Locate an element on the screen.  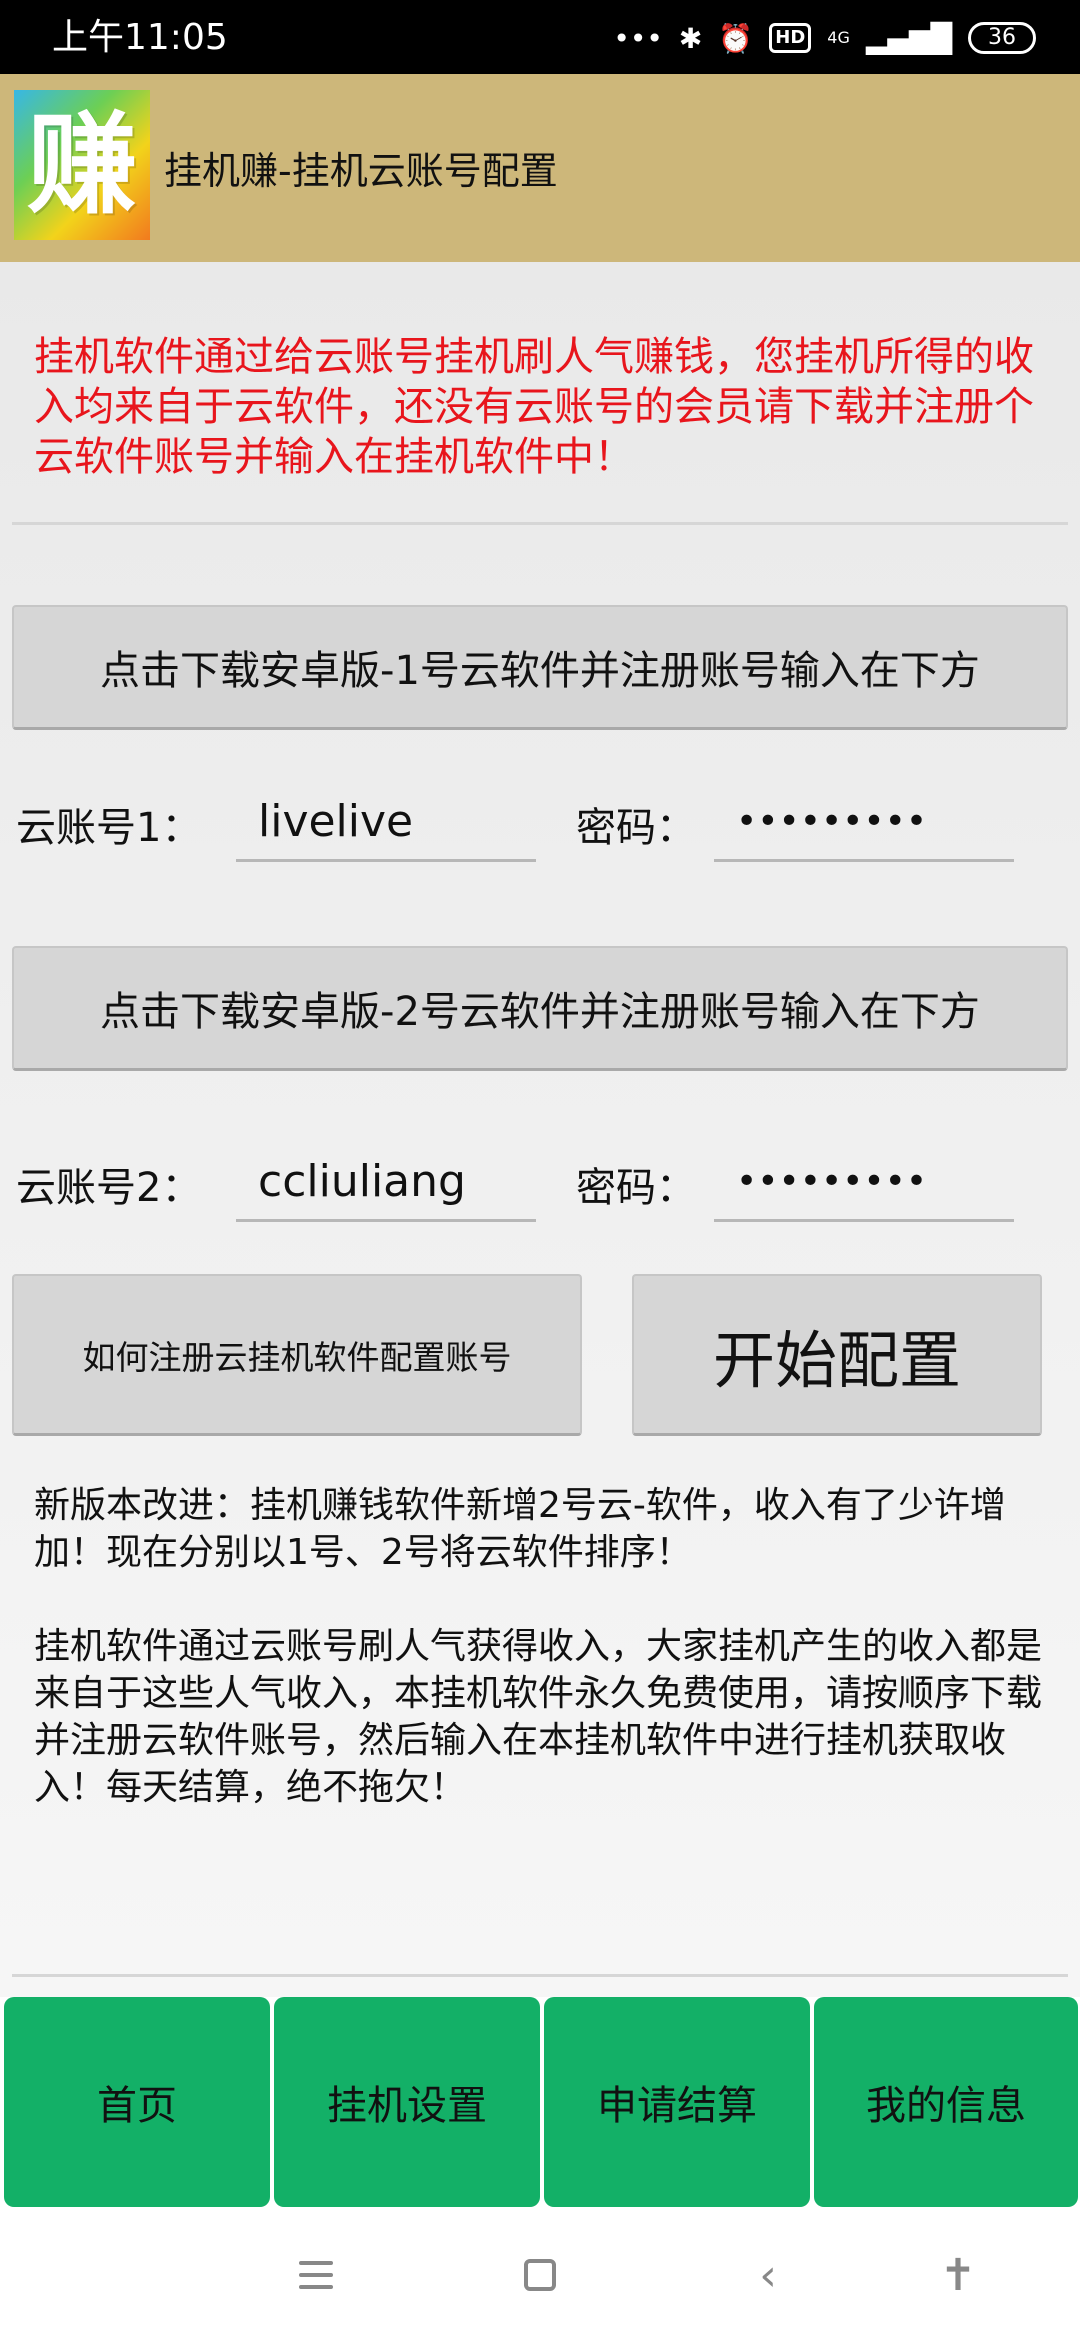
info-divider is located at coordinates (540, 1975).